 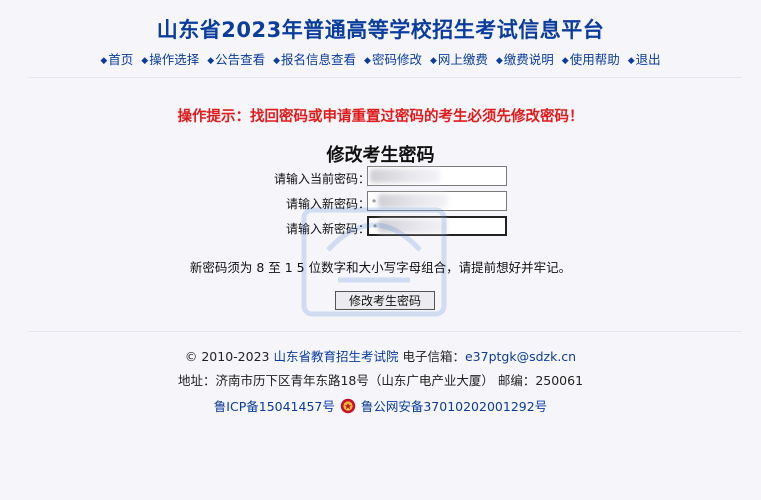 I want to click on new-password-label: 请输入新密码：, so click(x=327, y=204).